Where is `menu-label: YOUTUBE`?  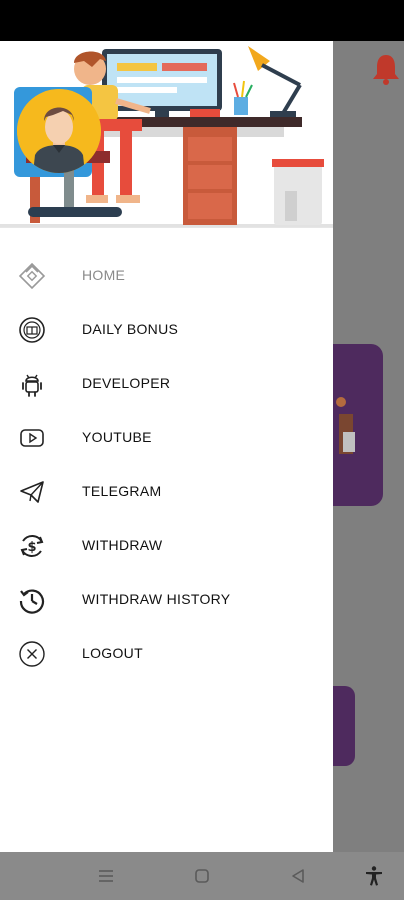 menu-label: YOUTUBE is located at coordinates (117, 437).